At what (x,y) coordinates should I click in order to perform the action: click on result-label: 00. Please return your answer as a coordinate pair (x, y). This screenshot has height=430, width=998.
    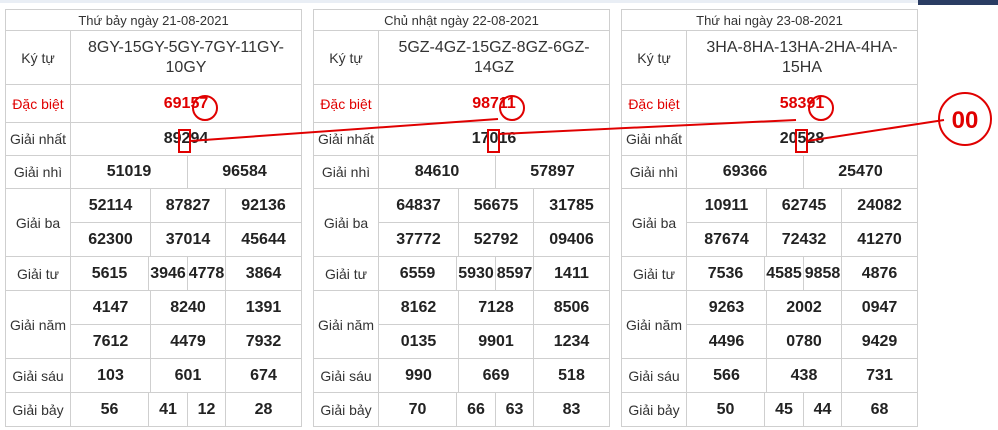
    Looking at the image, I should click on (965, 120).